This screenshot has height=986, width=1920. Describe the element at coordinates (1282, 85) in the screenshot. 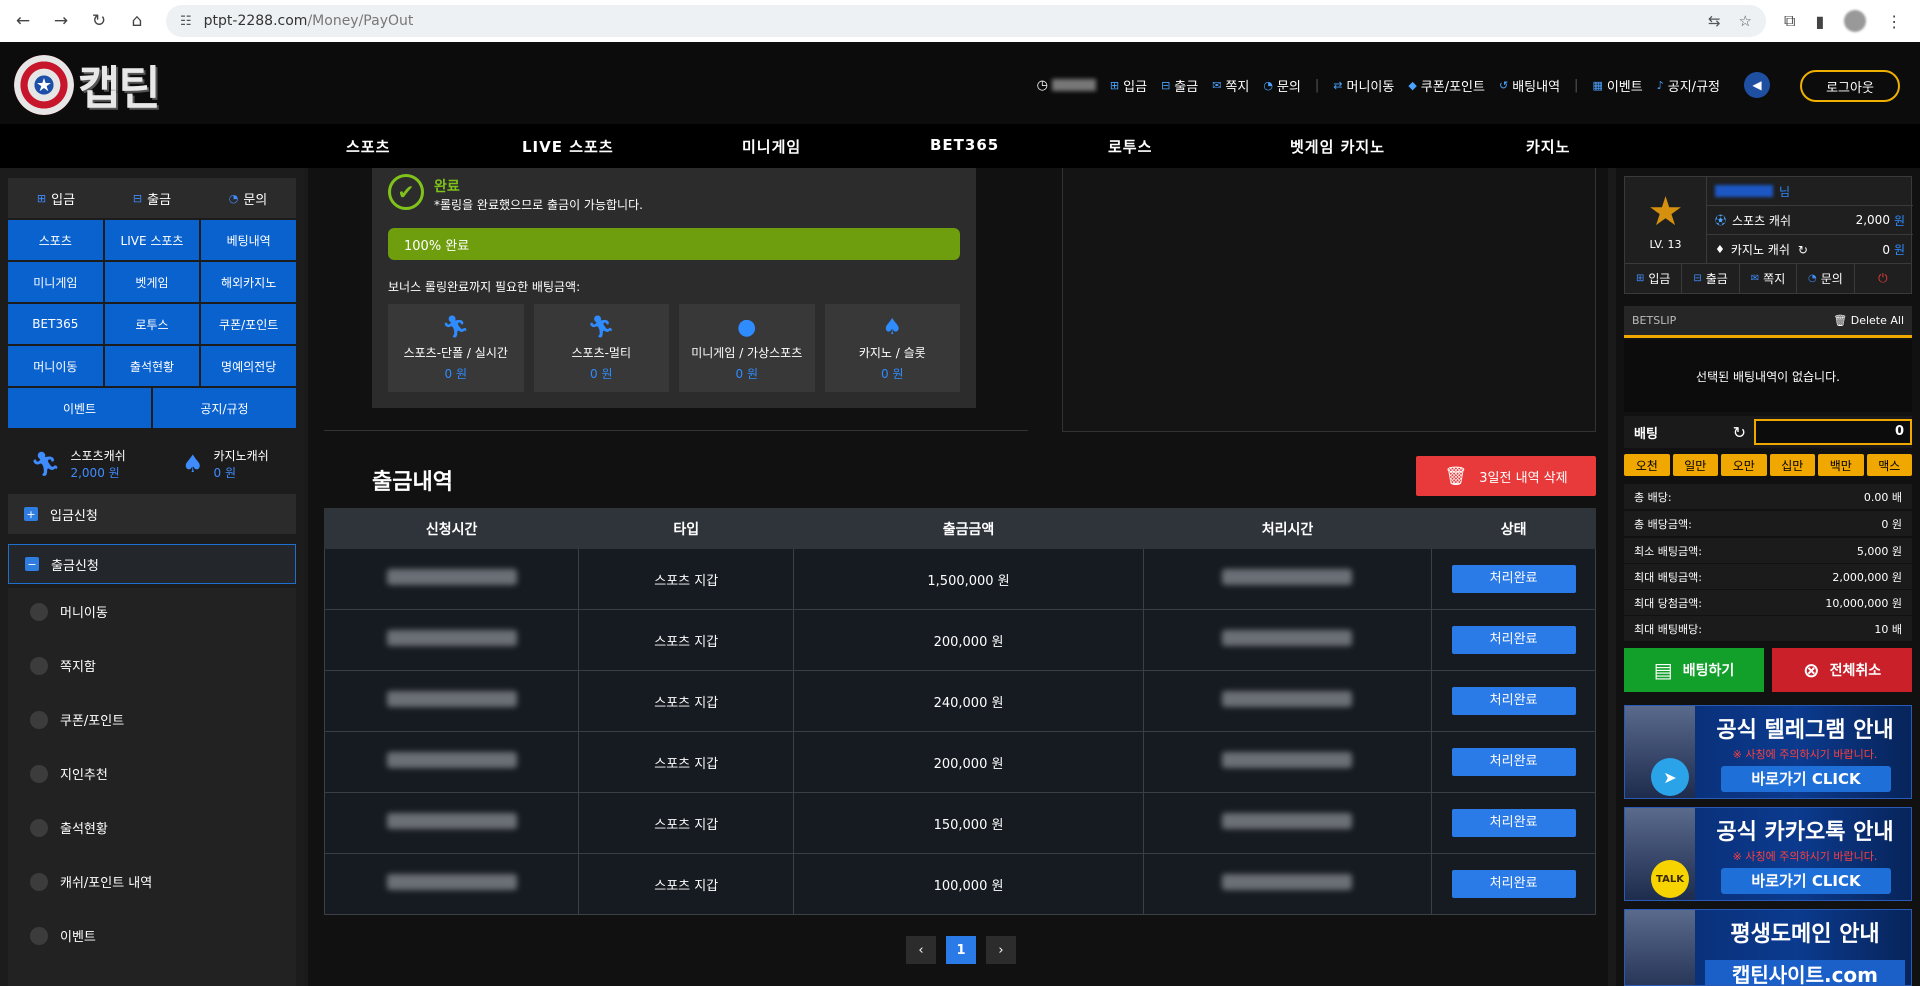

I see `top-menu-inquiry: ◔ 문의` at that location.